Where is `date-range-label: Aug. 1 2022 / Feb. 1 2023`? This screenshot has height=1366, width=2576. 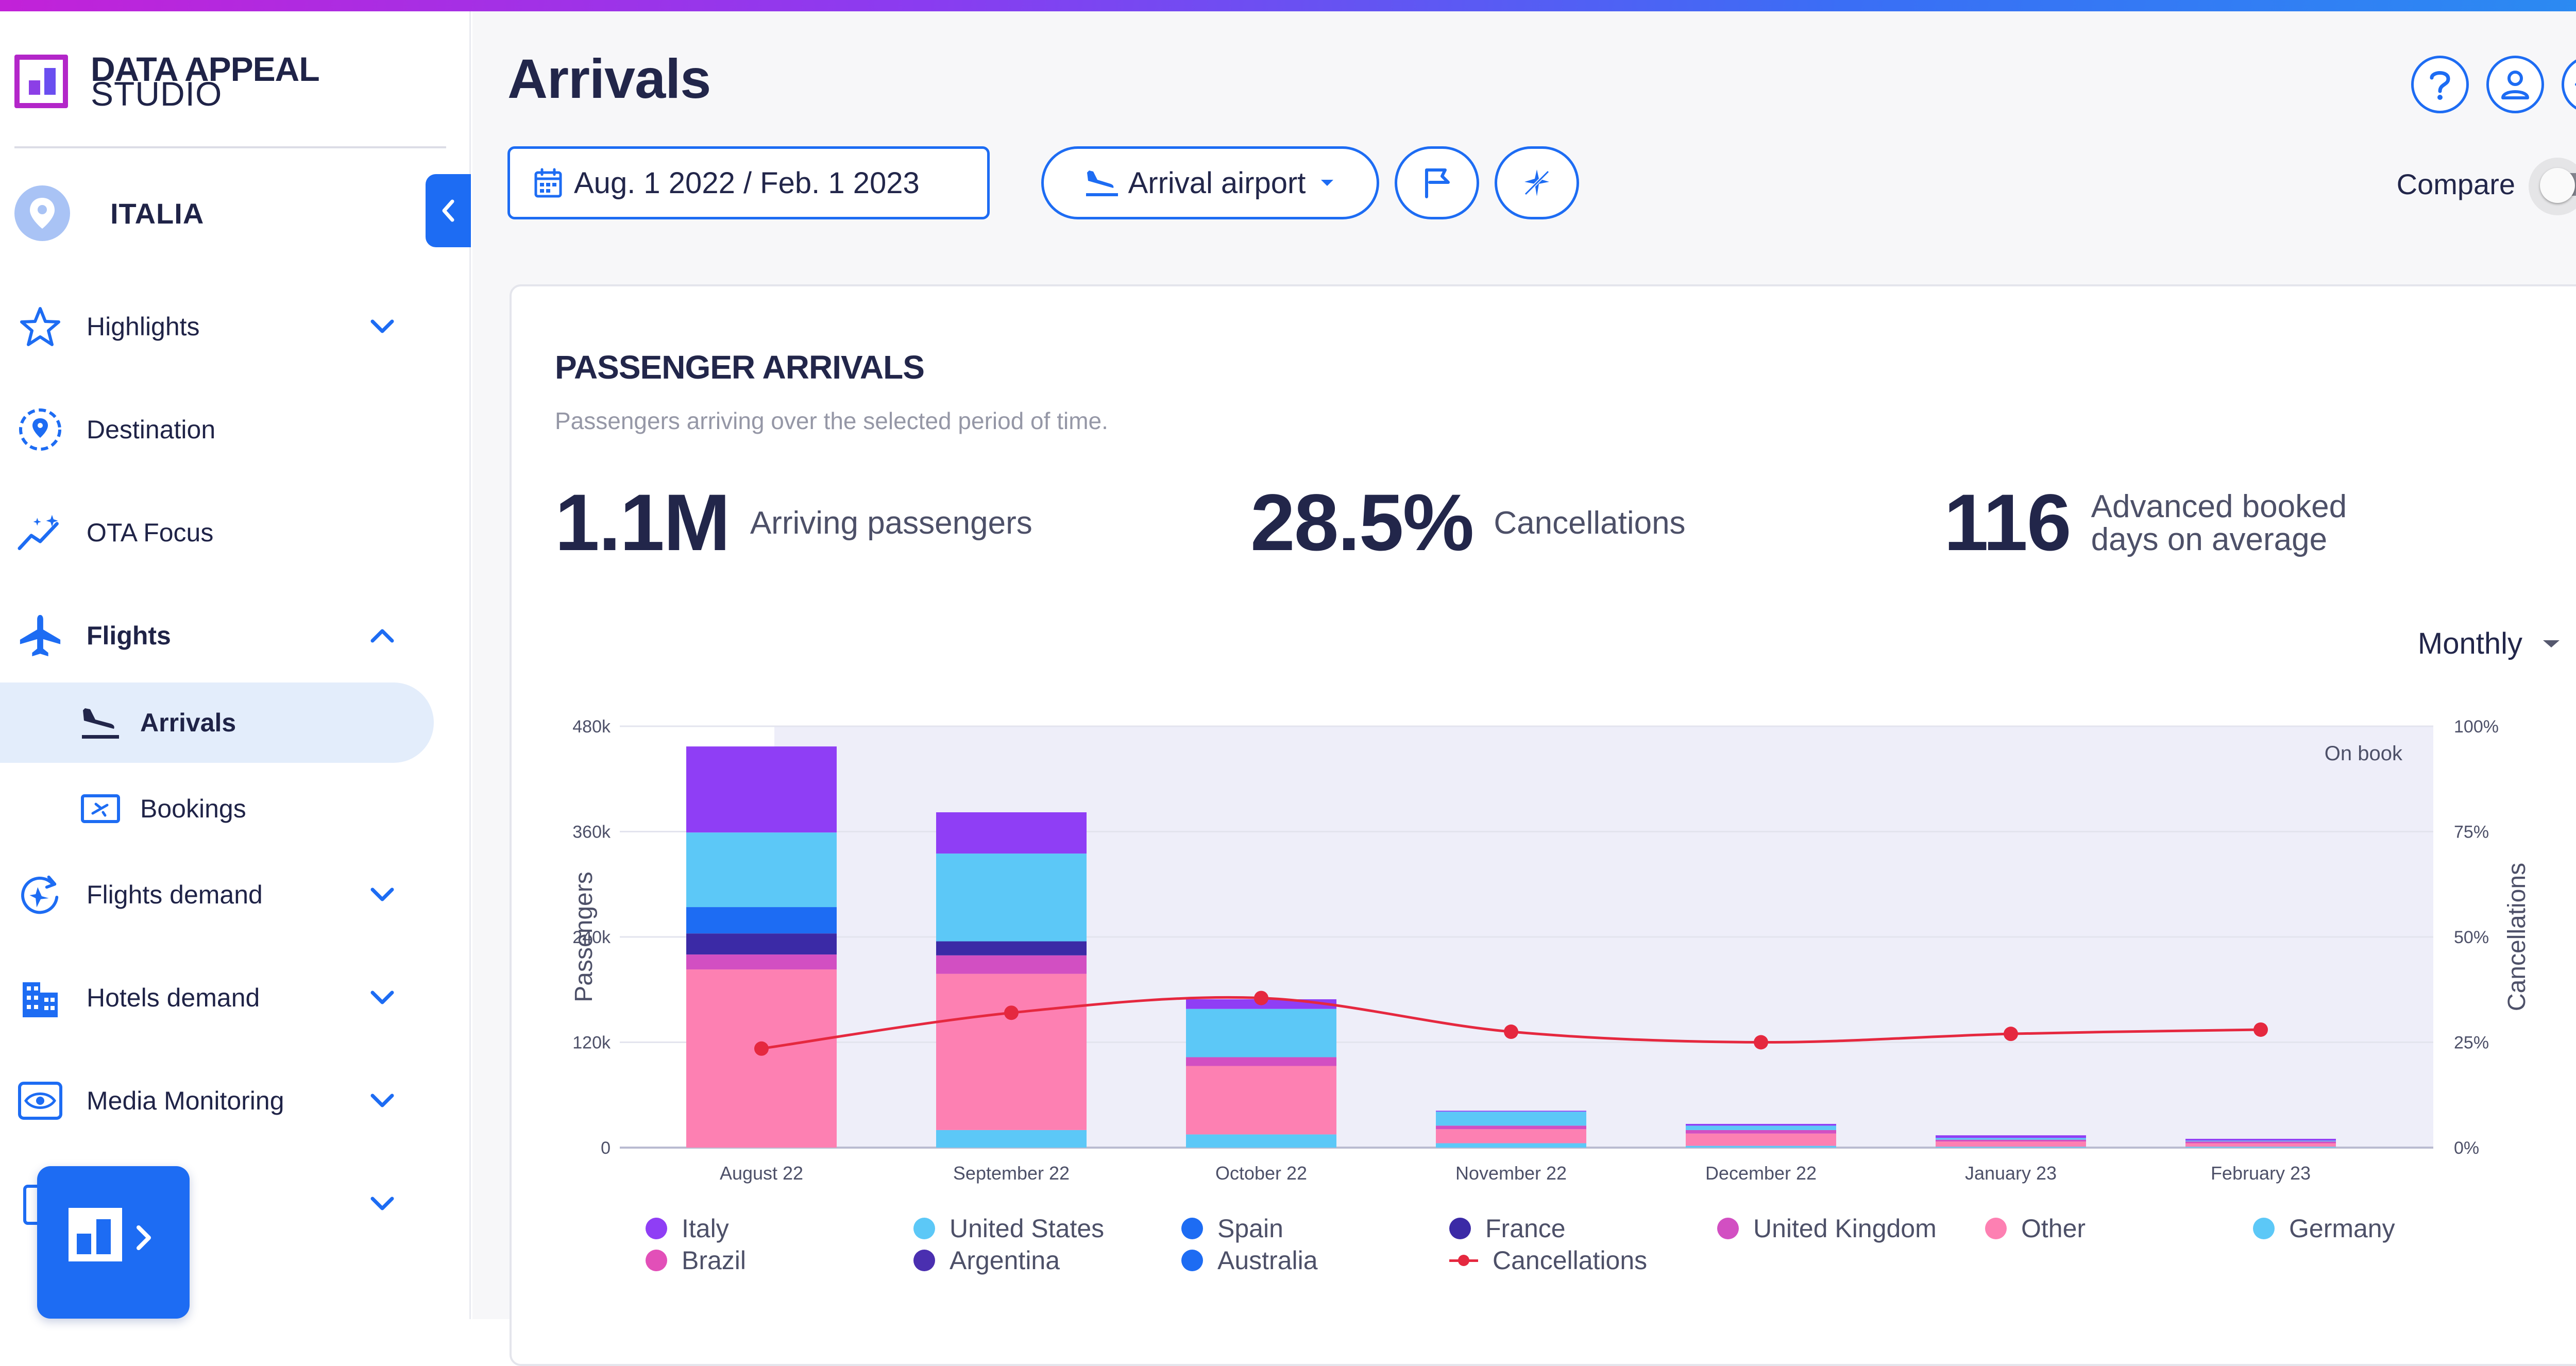
date-range-label: Aug. 1 2022 / Feb. 1 2023 is located at coordinates (747, 183).